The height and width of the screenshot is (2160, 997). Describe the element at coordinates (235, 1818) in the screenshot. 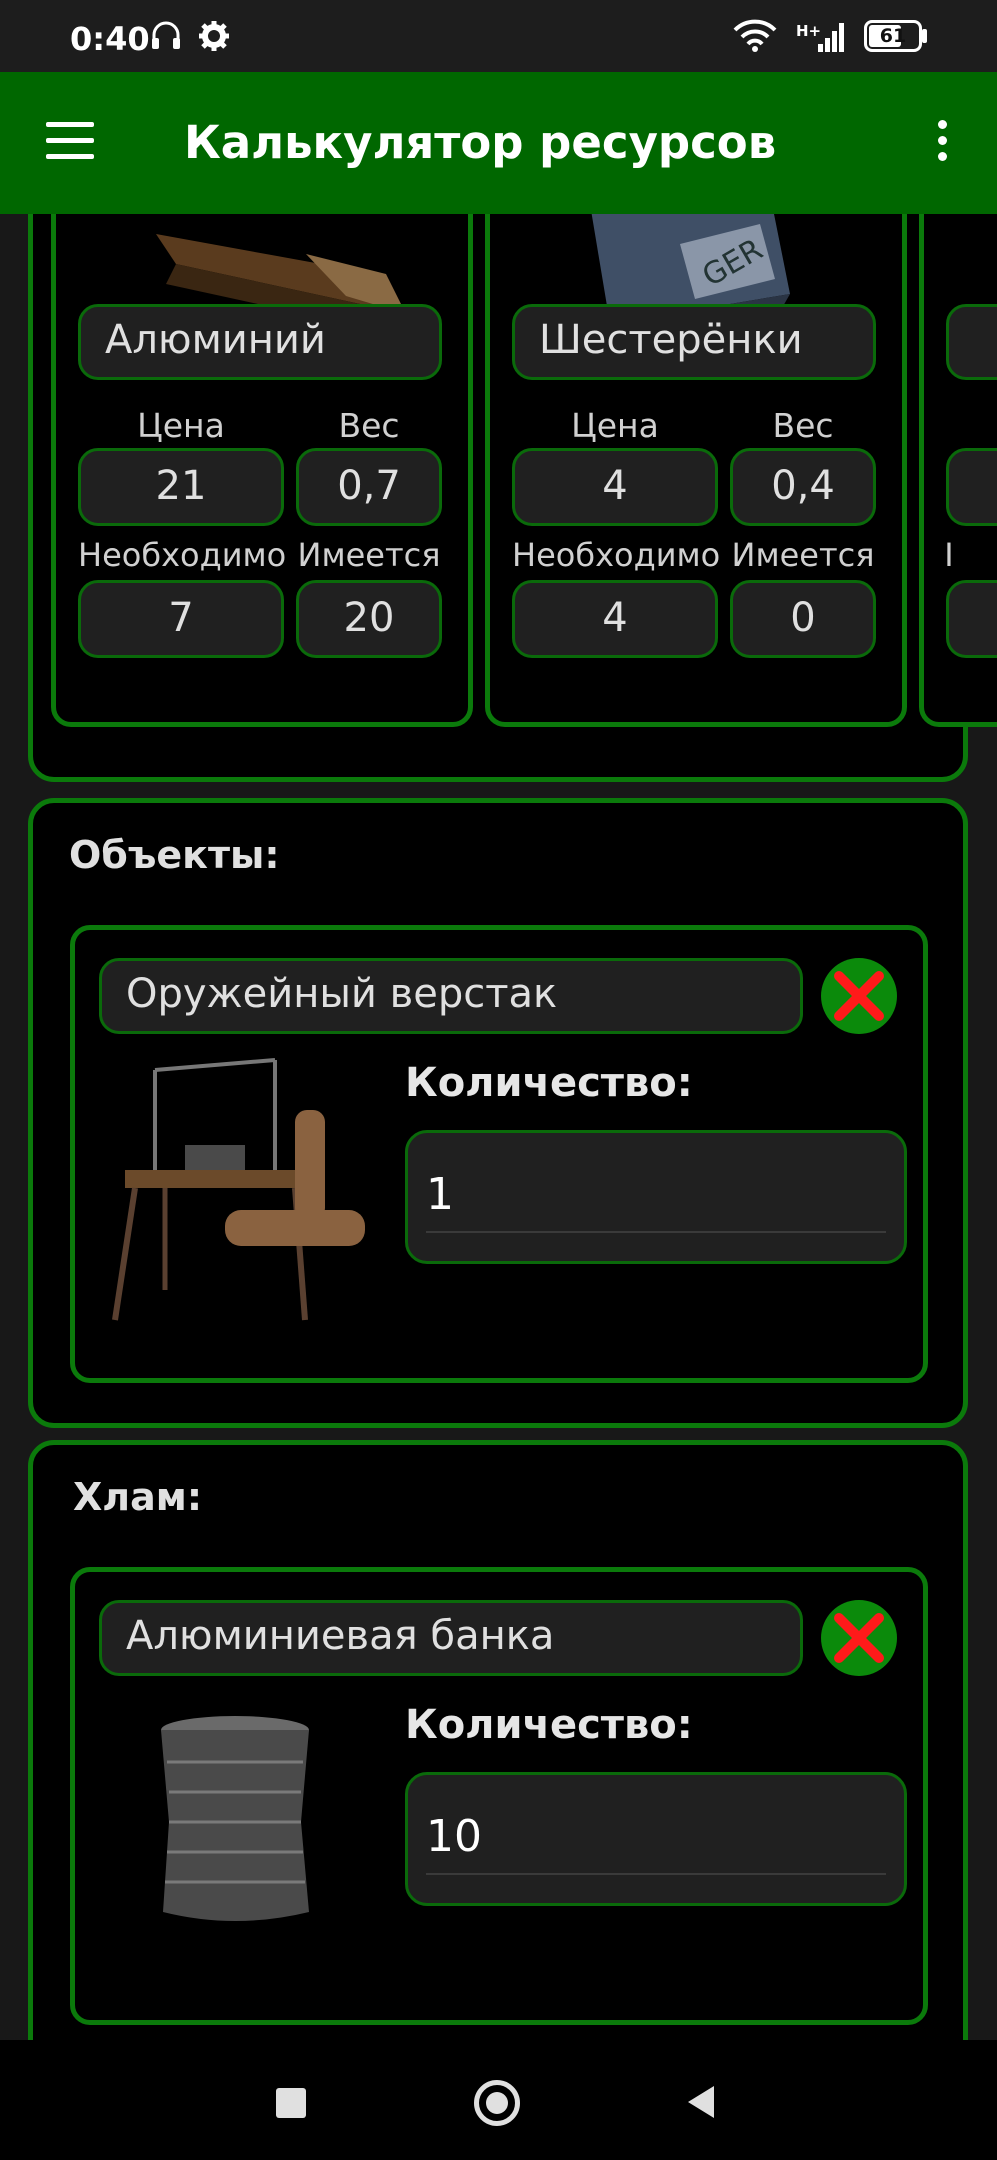

I see `junk-image-can` at that location.